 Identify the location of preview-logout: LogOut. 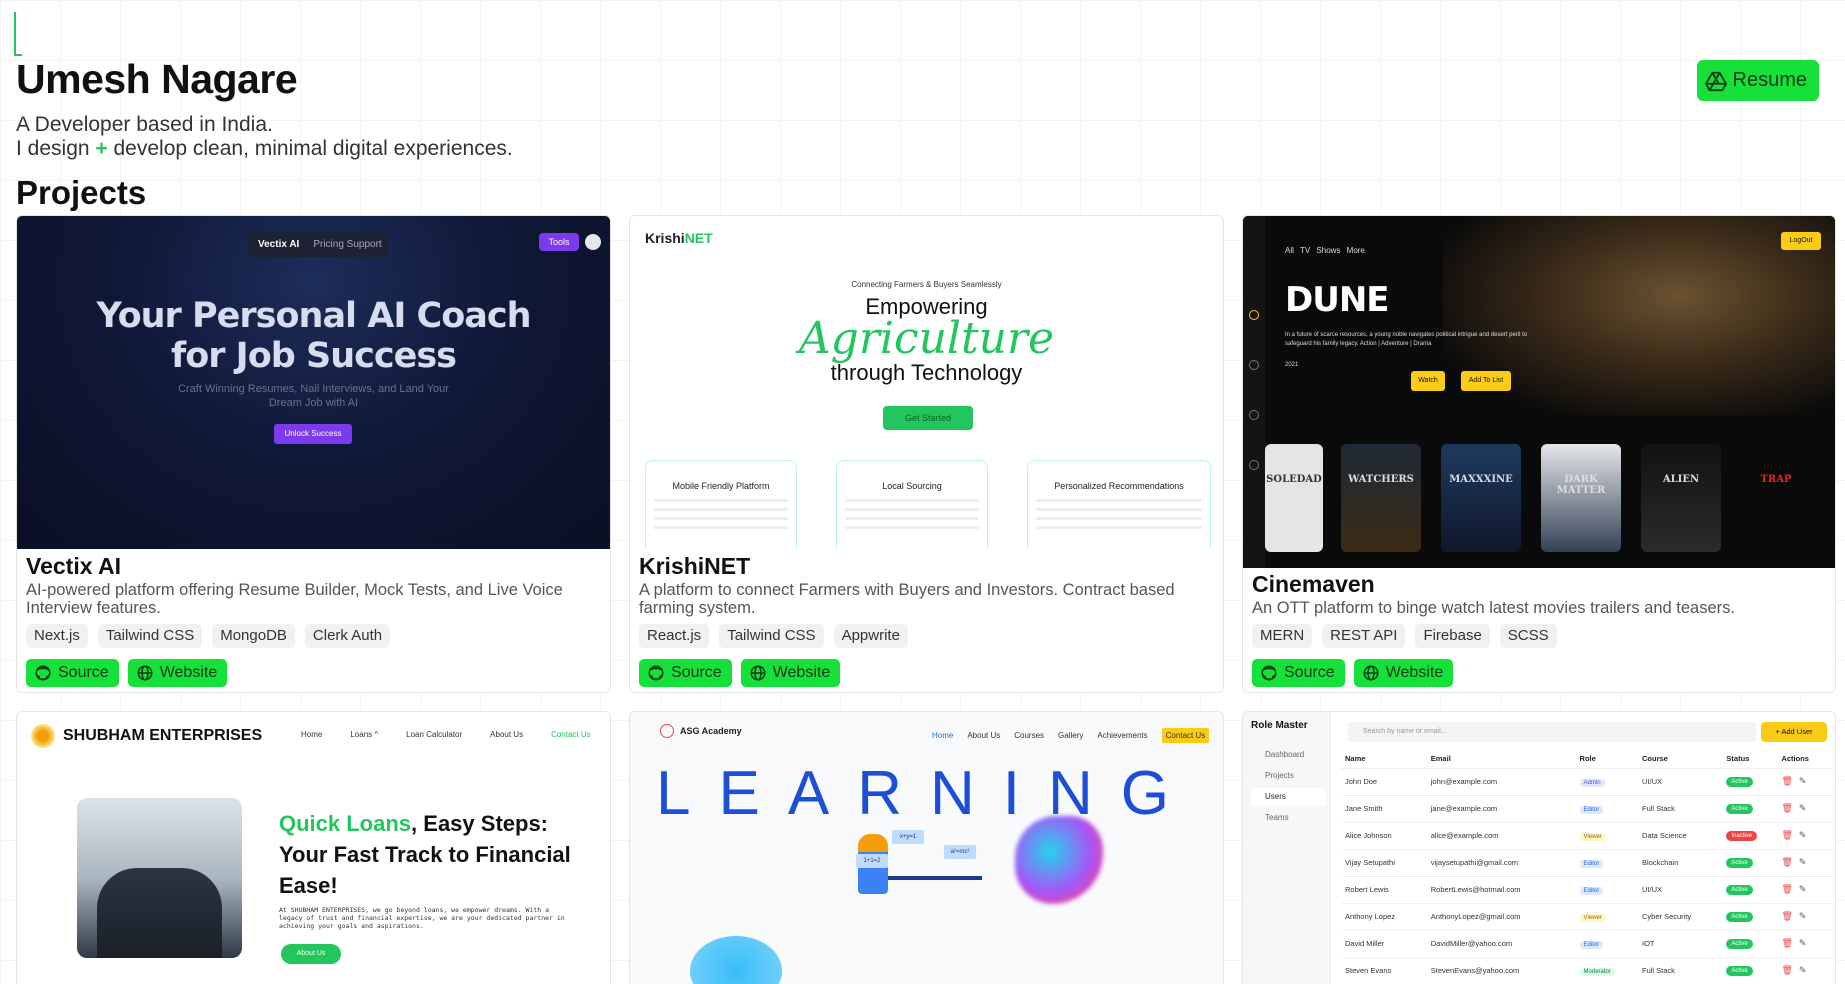
(1801, 241).